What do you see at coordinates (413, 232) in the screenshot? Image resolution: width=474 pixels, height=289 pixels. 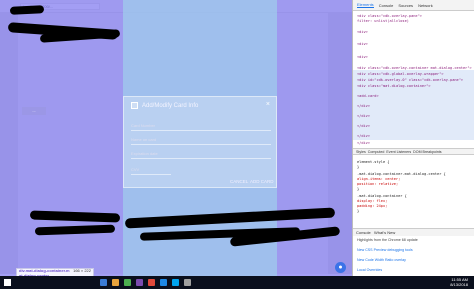 I see `console-drawer-tabs: Console What's New` at bounding box center [413, 232].